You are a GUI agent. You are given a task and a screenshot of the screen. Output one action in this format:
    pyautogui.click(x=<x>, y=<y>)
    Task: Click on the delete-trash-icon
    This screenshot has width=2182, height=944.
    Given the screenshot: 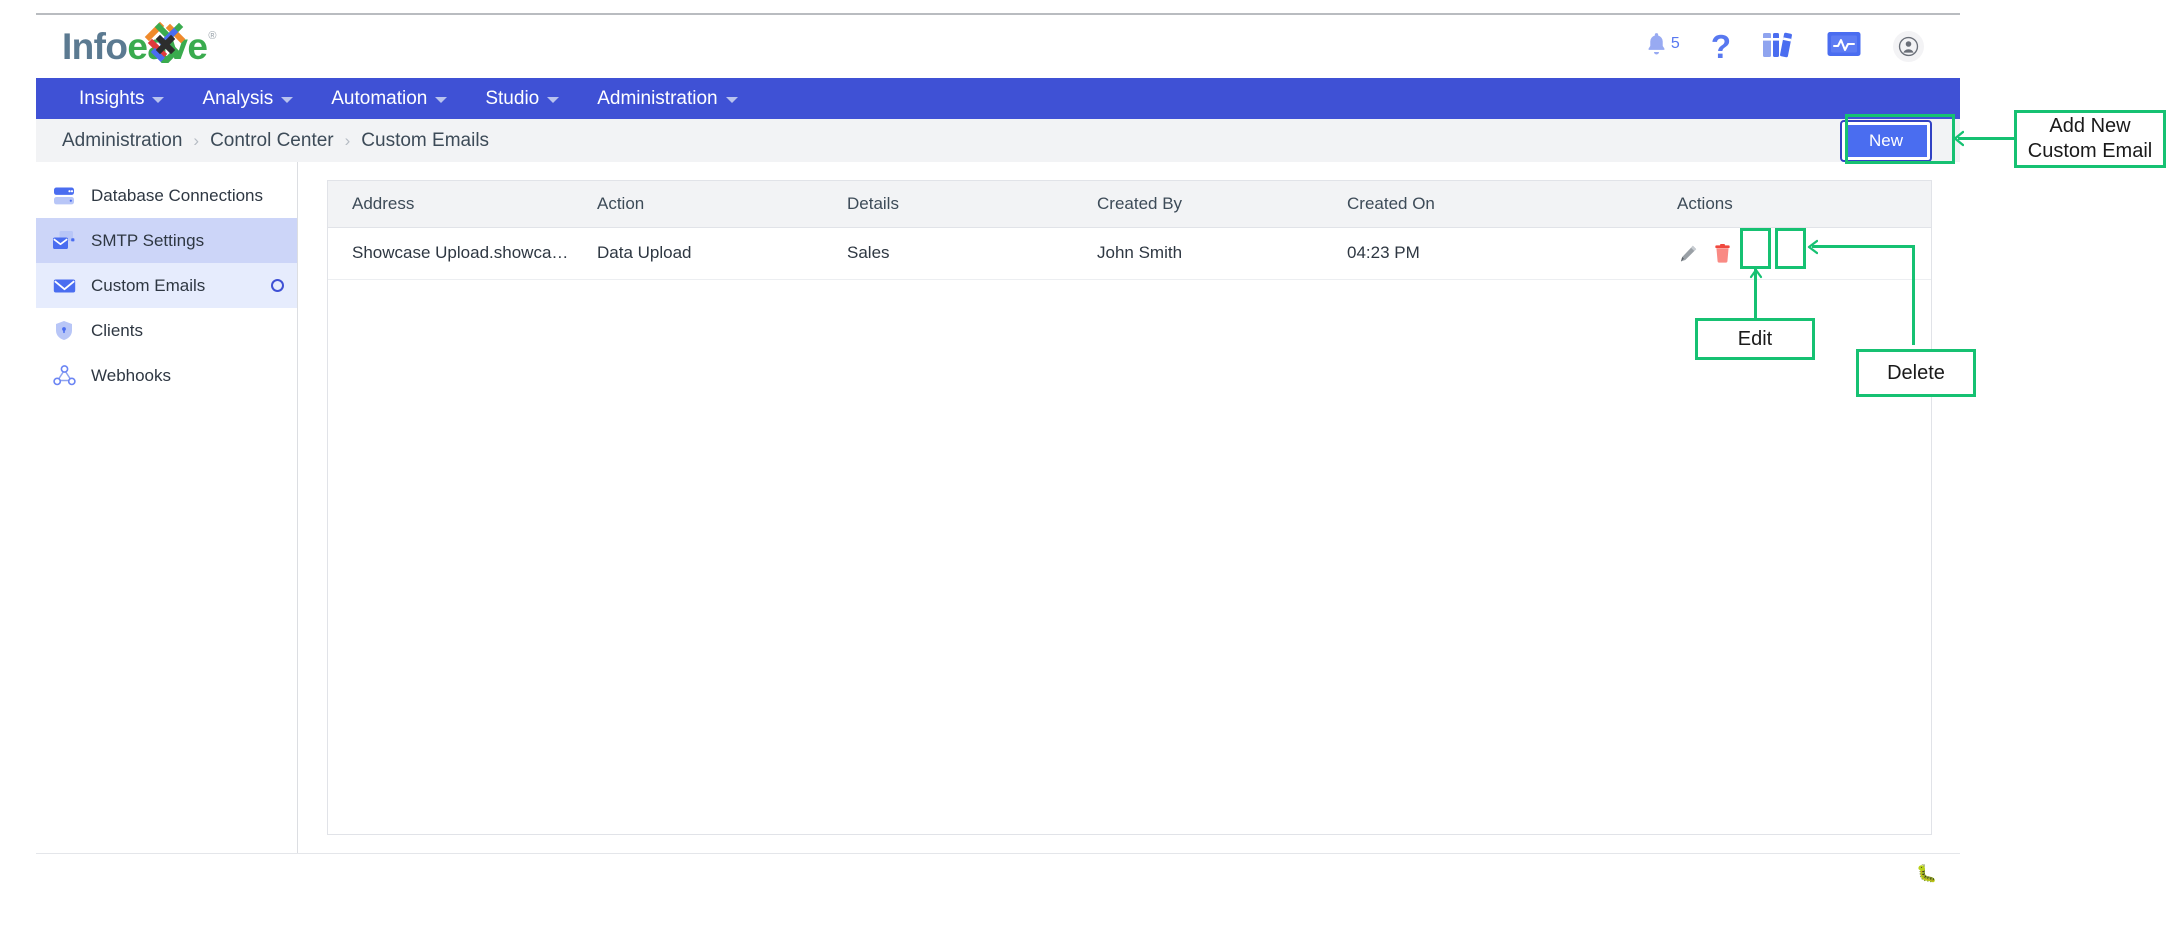 What is the action you would take?
    pyautogui.click(x=1722, y=253)
    